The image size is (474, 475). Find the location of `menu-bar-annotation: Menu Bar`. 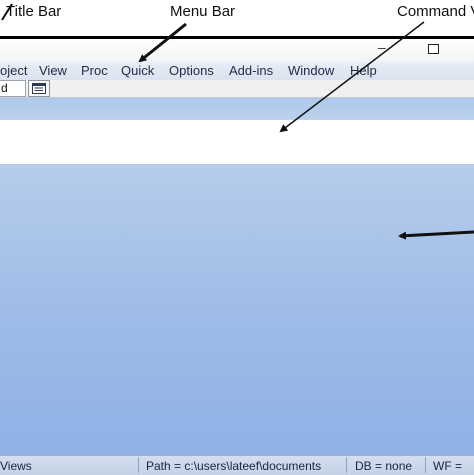

menu-bar-annotation: Menu Bar is located at coordinates (203, 11).